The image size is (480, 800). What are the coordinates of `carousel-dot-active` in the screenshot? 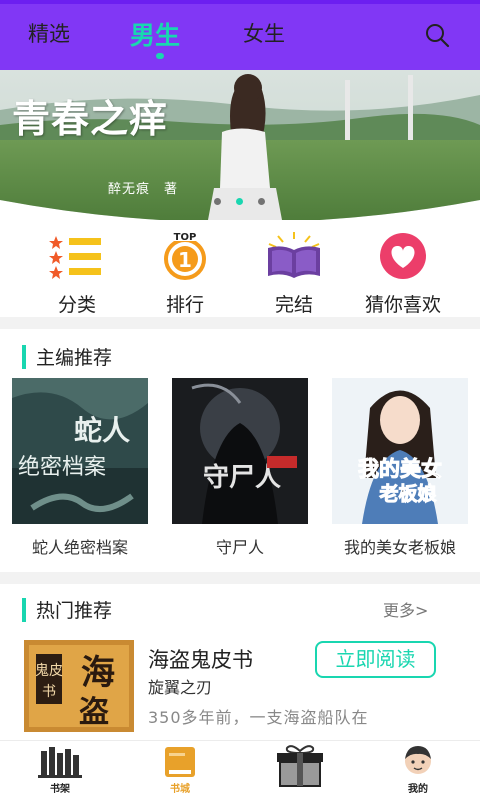 It's located at (239, 201).